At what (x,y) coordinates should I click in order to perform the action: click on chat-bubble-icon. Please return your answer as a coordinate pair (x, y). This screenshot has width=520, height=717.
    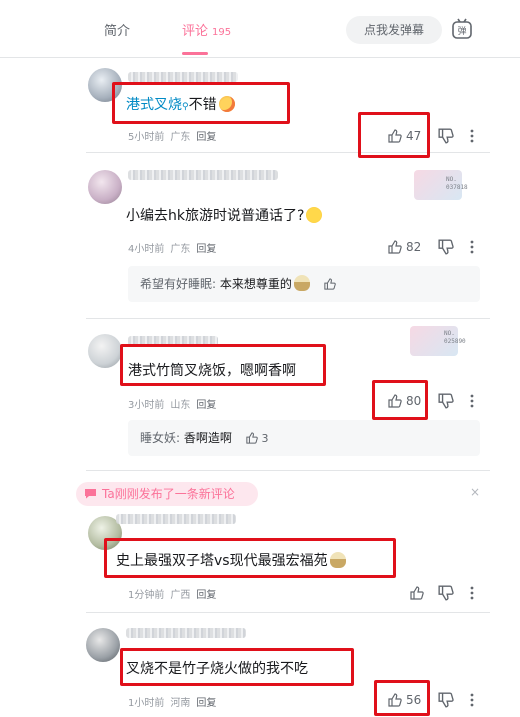
    Looking at the image, I should click on (90, 494).